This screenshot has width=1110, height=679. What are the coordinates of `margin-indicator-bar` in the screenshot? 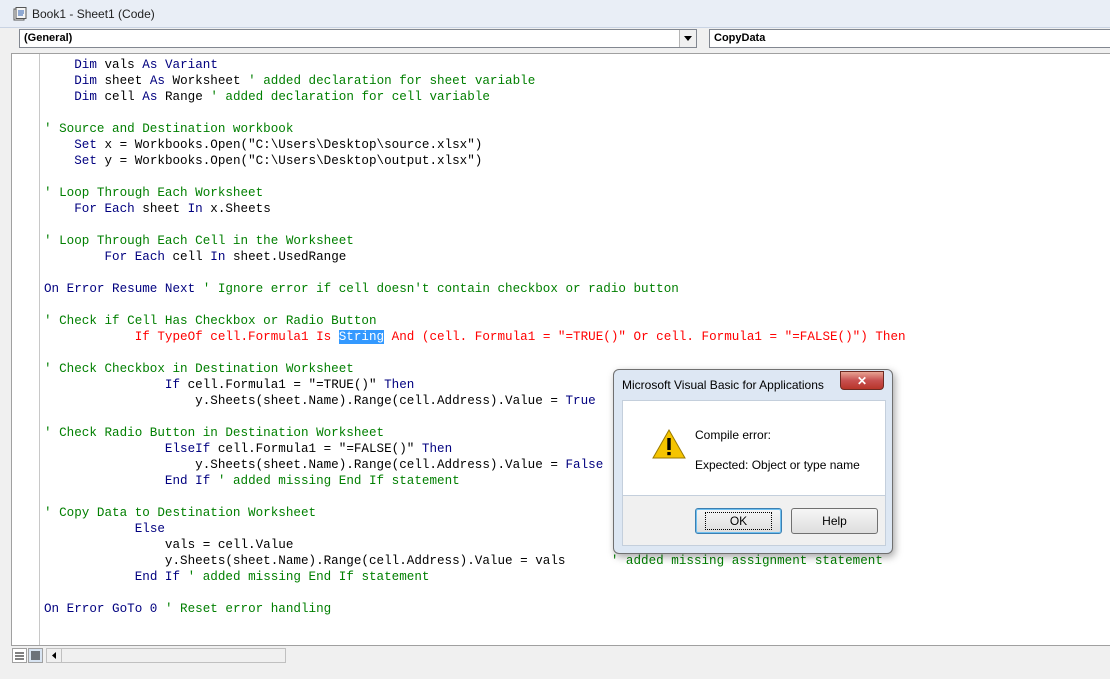 It's located at (26, 350).